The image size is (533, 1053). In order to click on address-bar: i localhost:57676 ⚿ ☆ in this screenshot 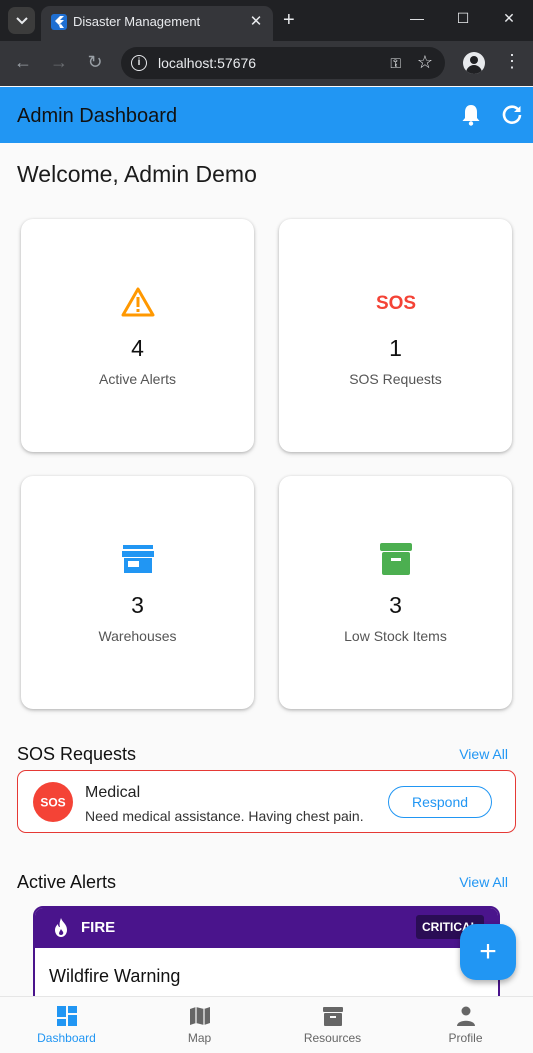, I will do `click(283, 63)`.